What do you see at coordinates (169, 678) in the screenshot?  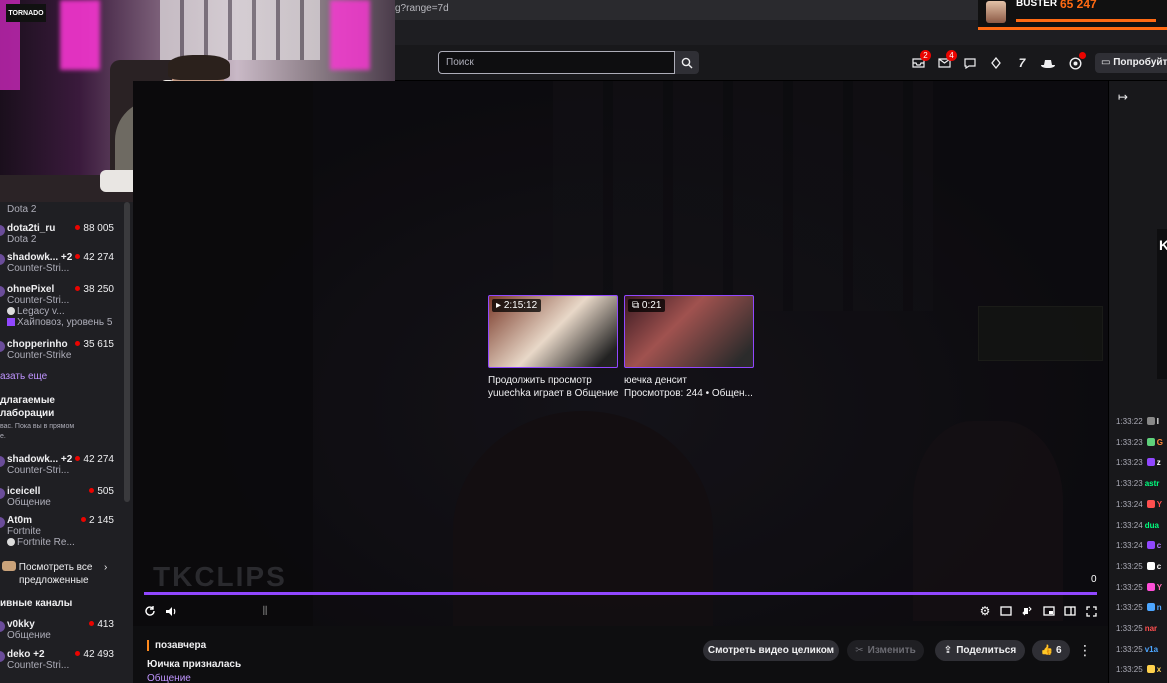 I see `video-category-link: Общение` at bounding box center [169, 678].